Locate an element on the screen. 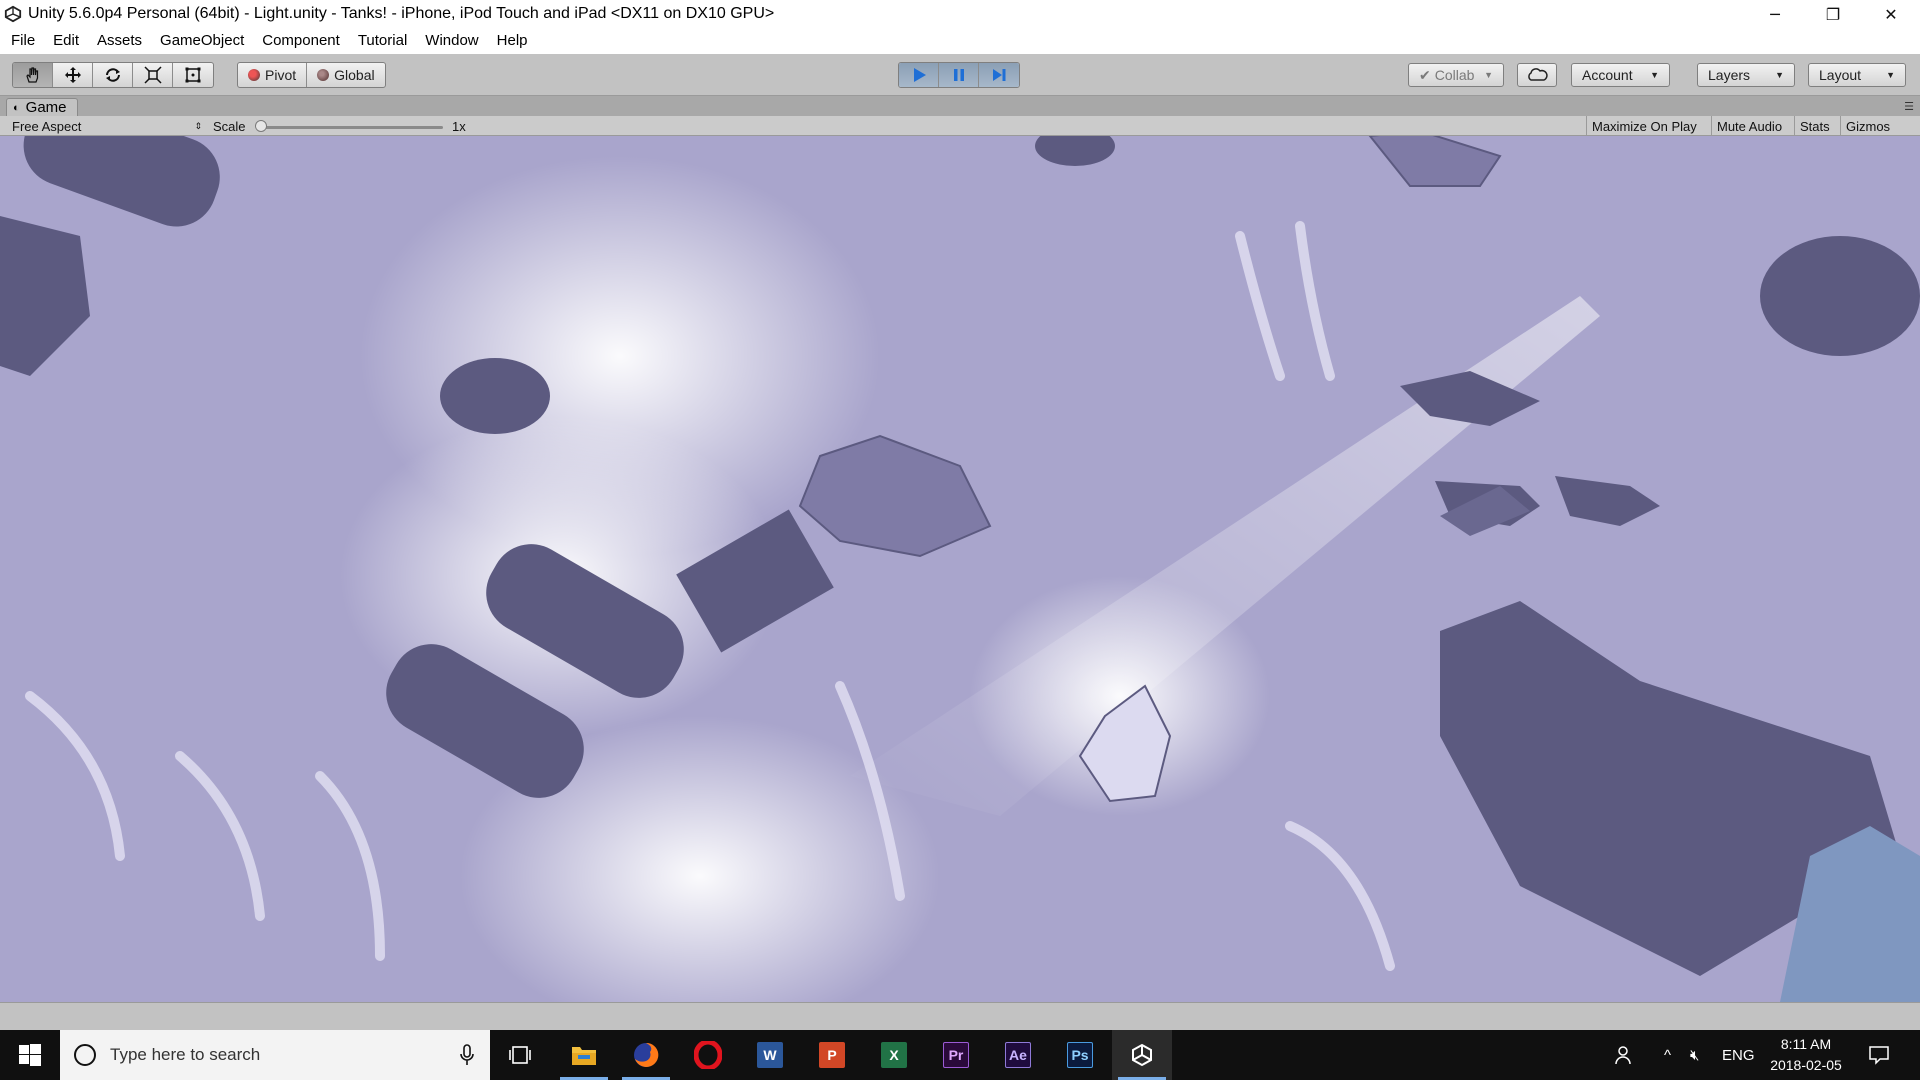  check-icon: ✔ is located at coordinates (1425, 74).